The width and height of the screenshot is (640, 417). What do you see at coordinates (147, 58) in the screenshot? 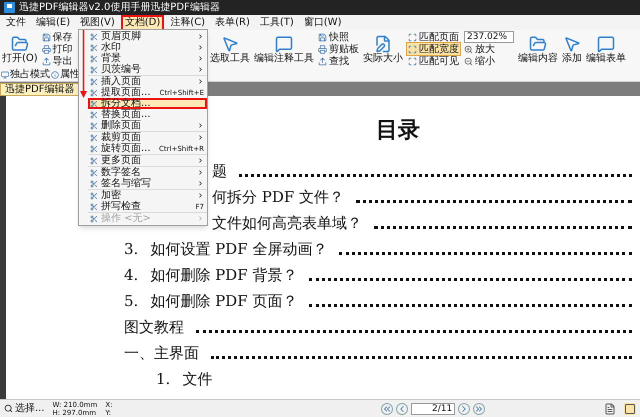
I see `menu-entry: 背景` at bounding box center [147, 58].